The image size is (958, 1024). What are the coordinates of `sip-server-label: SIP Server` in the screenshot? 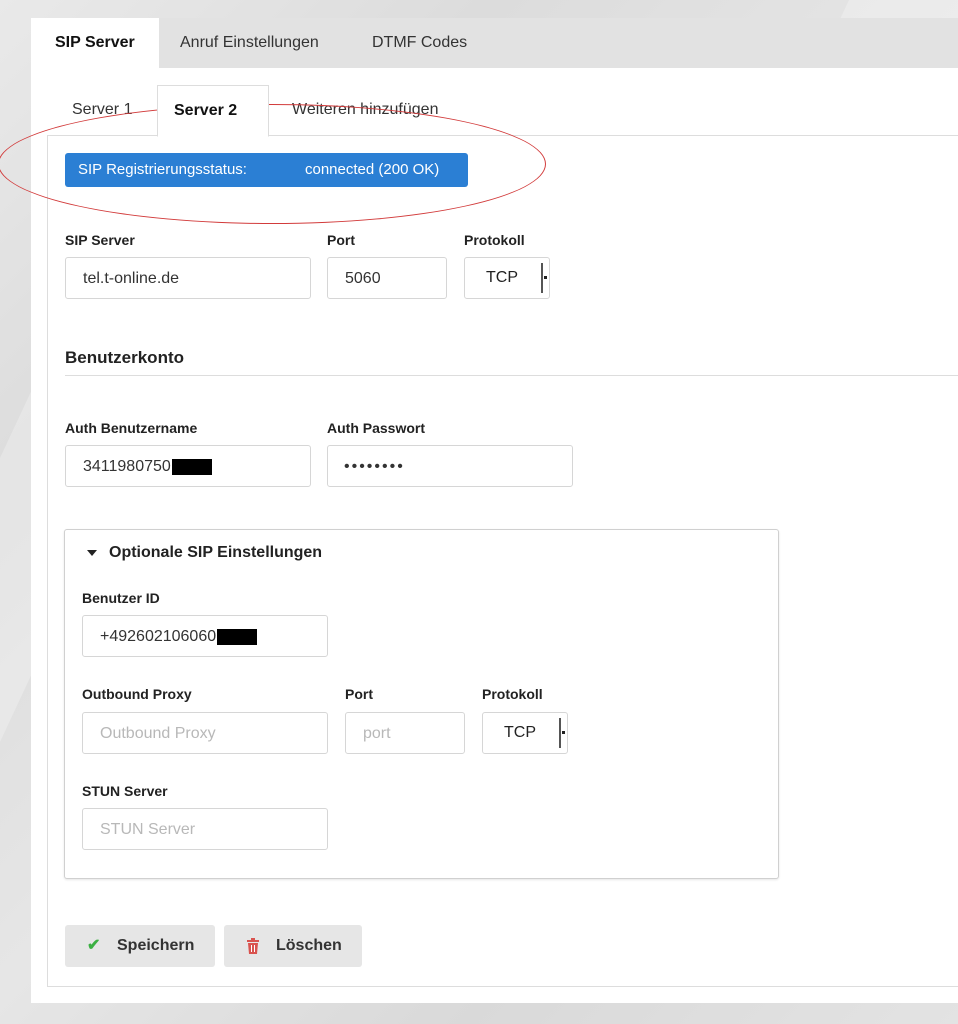 It's located at (100, 240).